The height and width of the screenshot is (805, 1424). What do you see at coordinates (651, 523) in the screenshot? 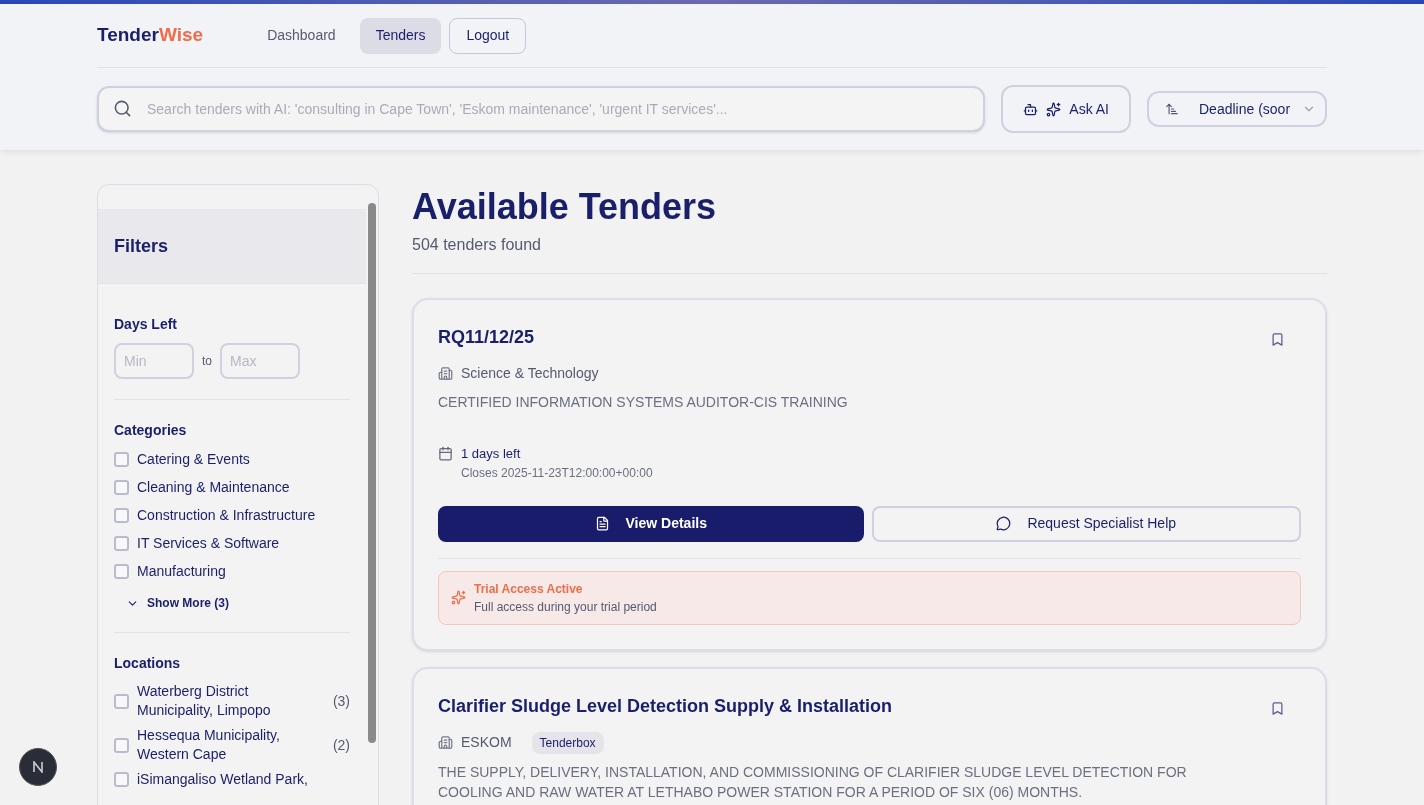
I see `view-details-button: View Details` at bounding box center [651, 523].